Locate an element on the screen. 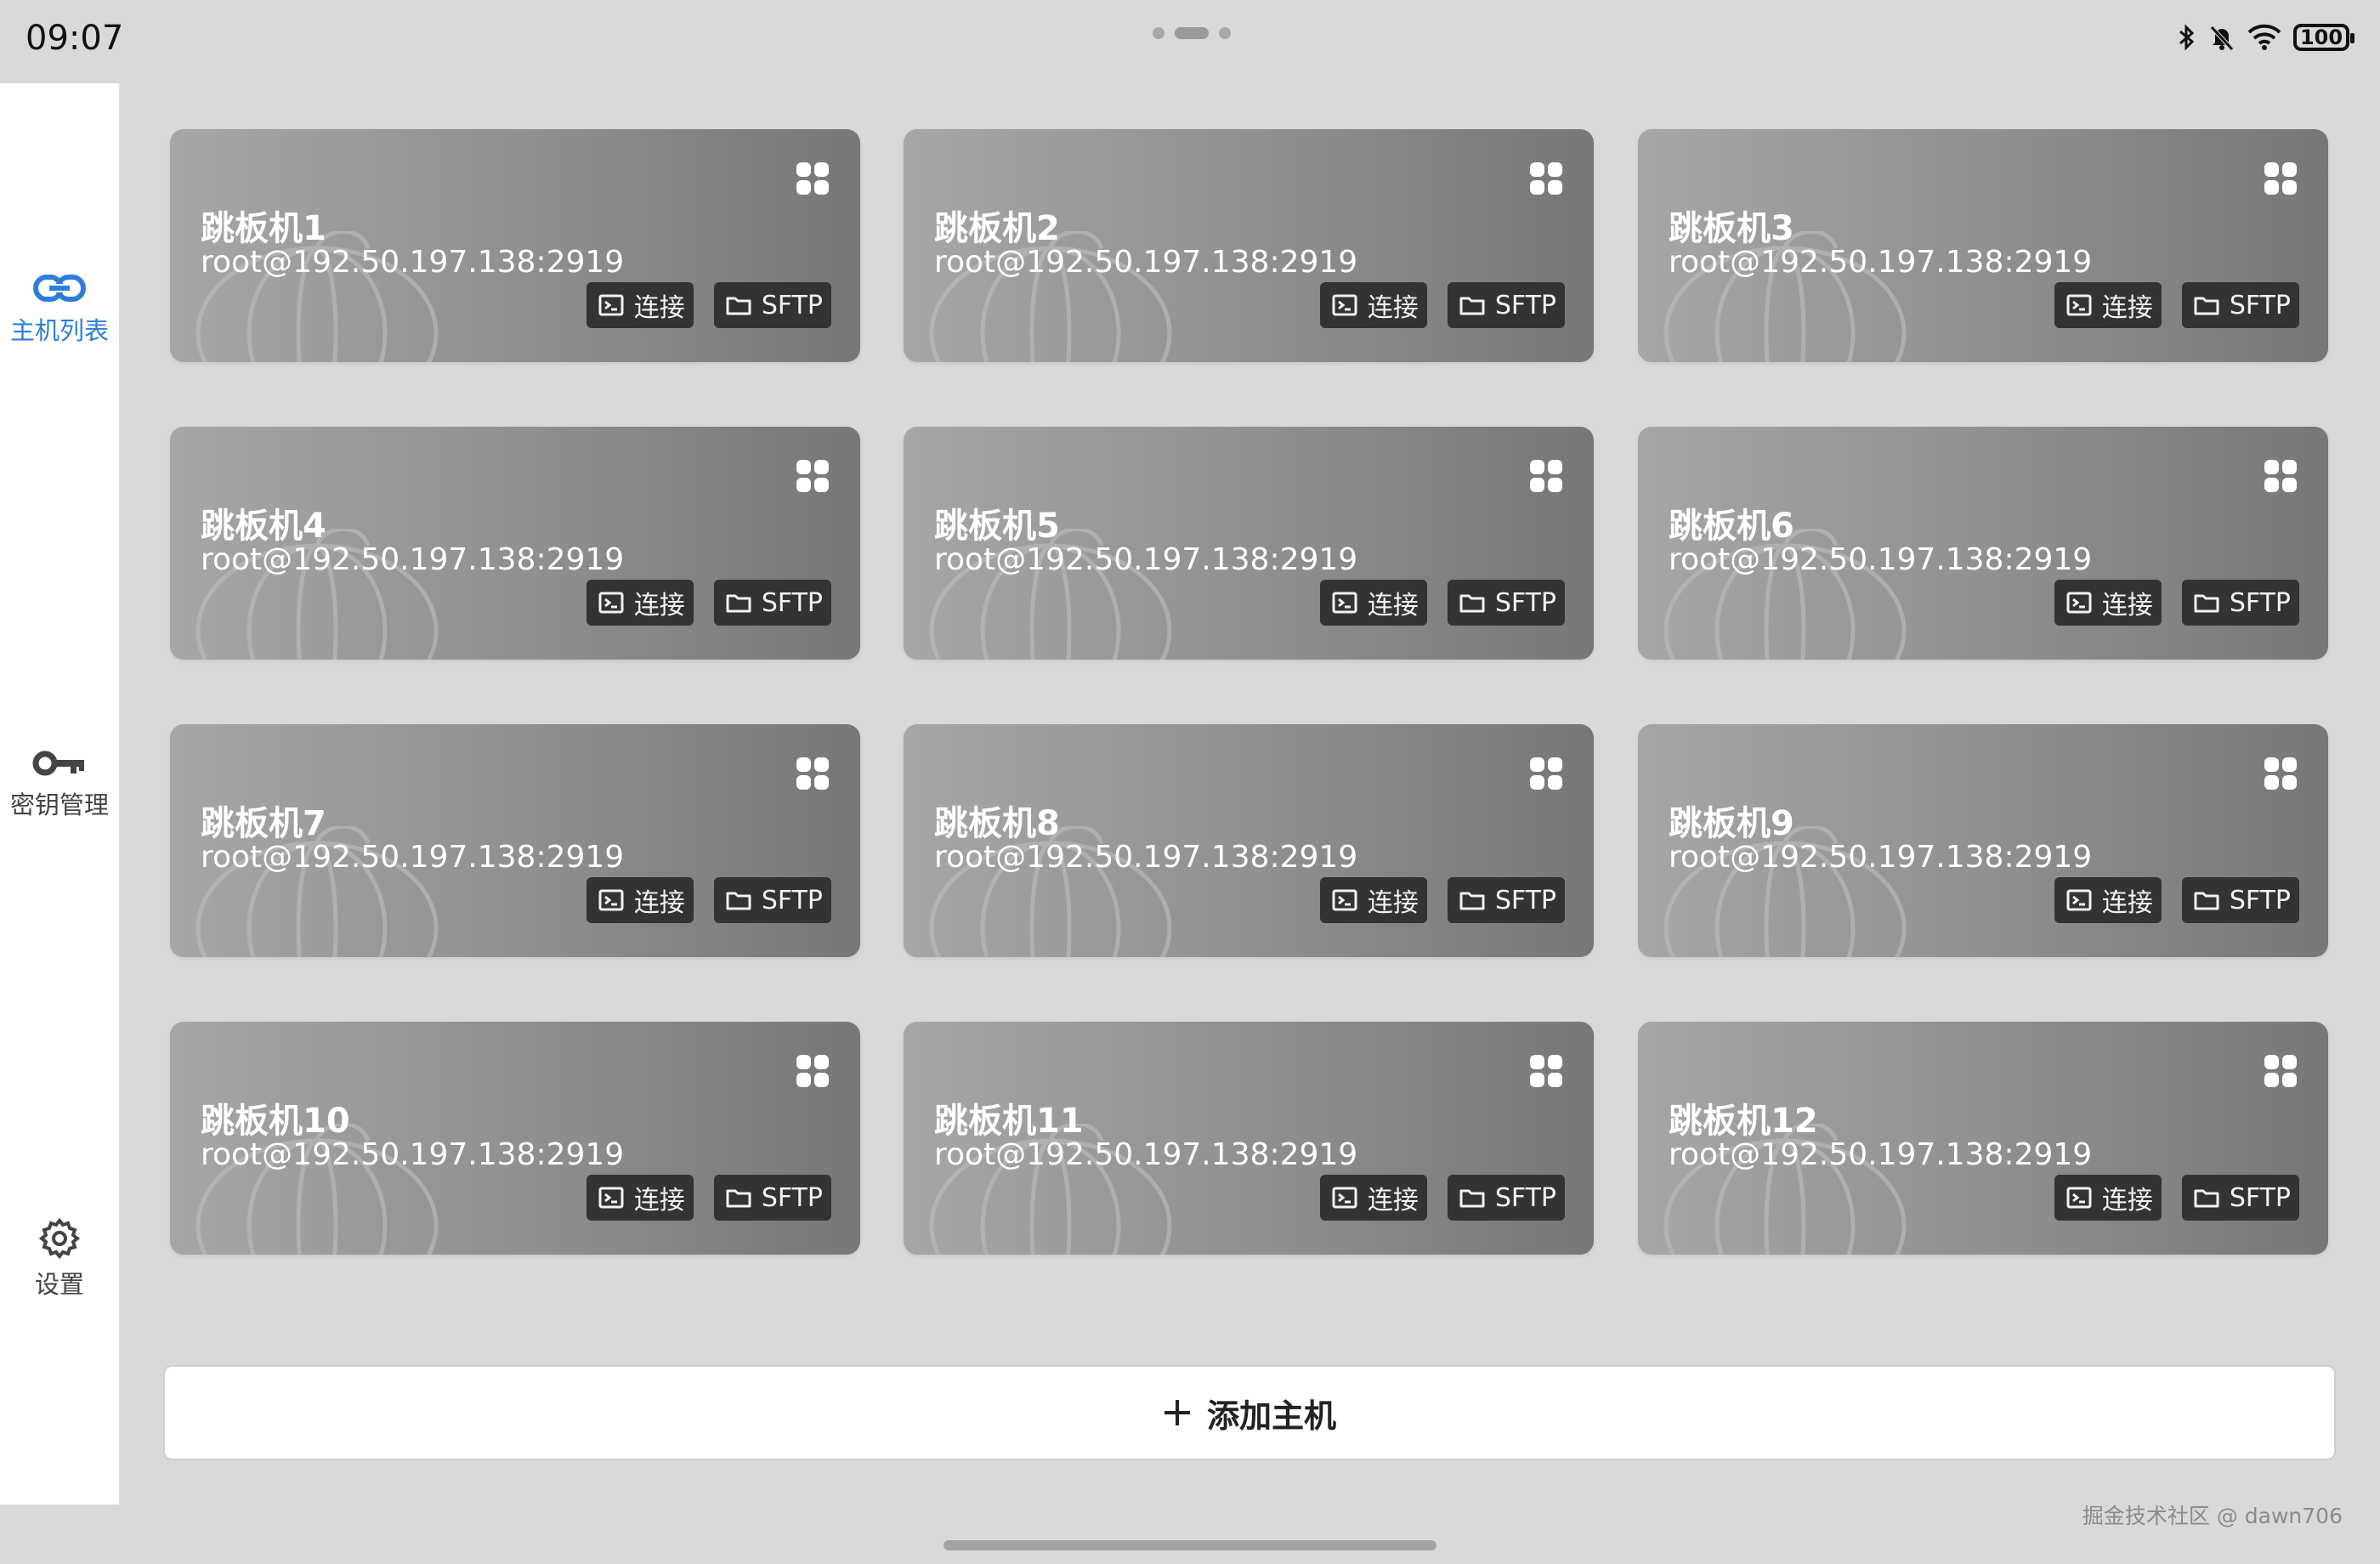  link-icon is located at coordinates (59, 288).